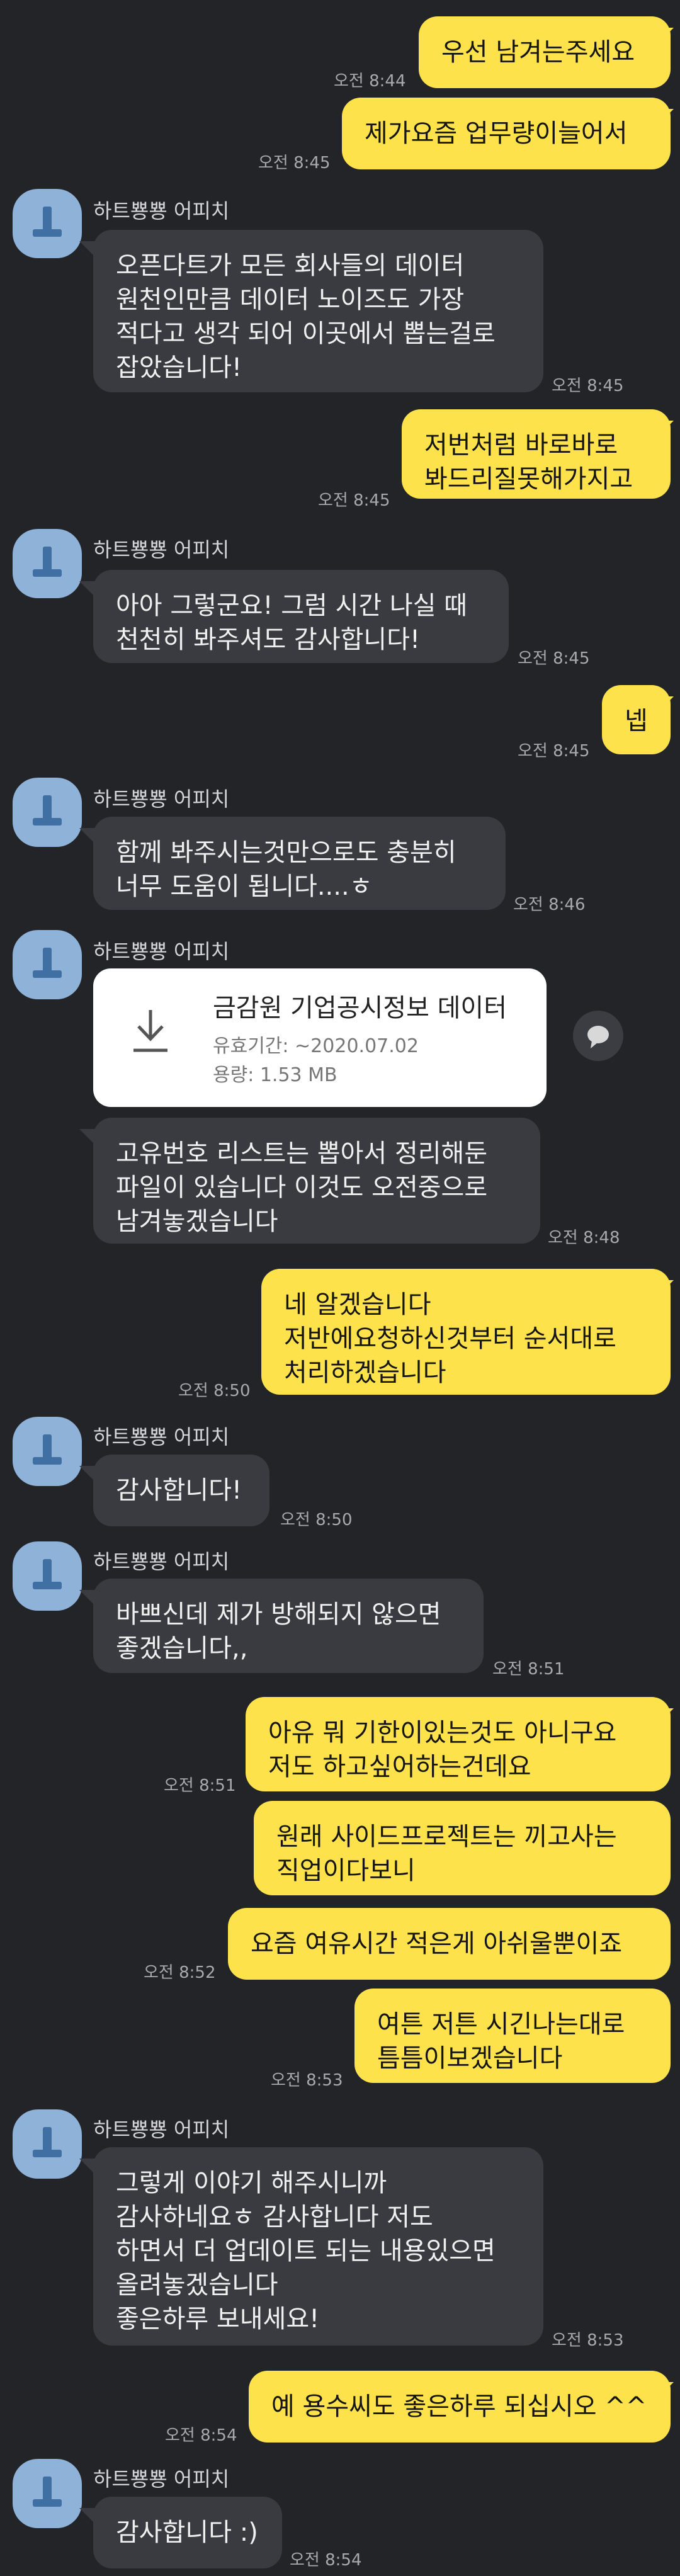  What do you see at coordinates (288, 1626) in the screenshot?
I see `incoming-message: 바쁘신데 제가 방해되지 않으면 좋겠습니다,,` at bounding box center [288, 1626].